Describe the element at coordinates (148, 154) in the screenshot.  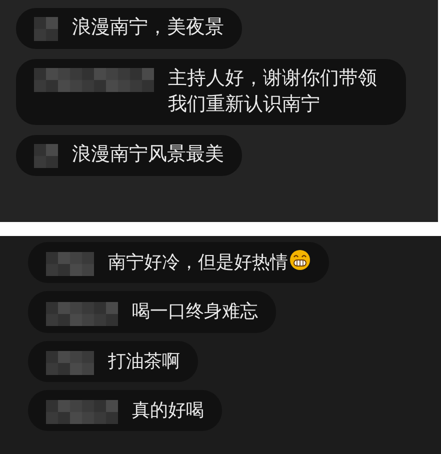
I see `comment-text: 浪漫南宁风景最美` at that location.